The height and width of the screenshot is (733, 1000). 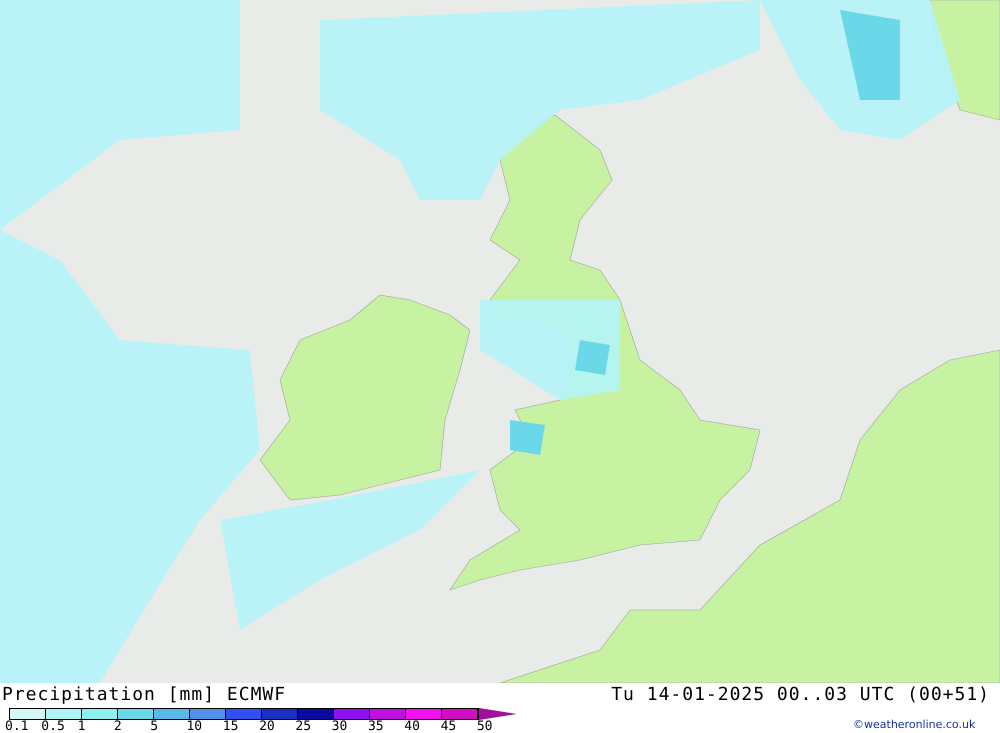 What do you see at coordinates (267, 726) in the screenshot?
I see `colorbar-tick-label: 20` at bounding box center [267, 726].